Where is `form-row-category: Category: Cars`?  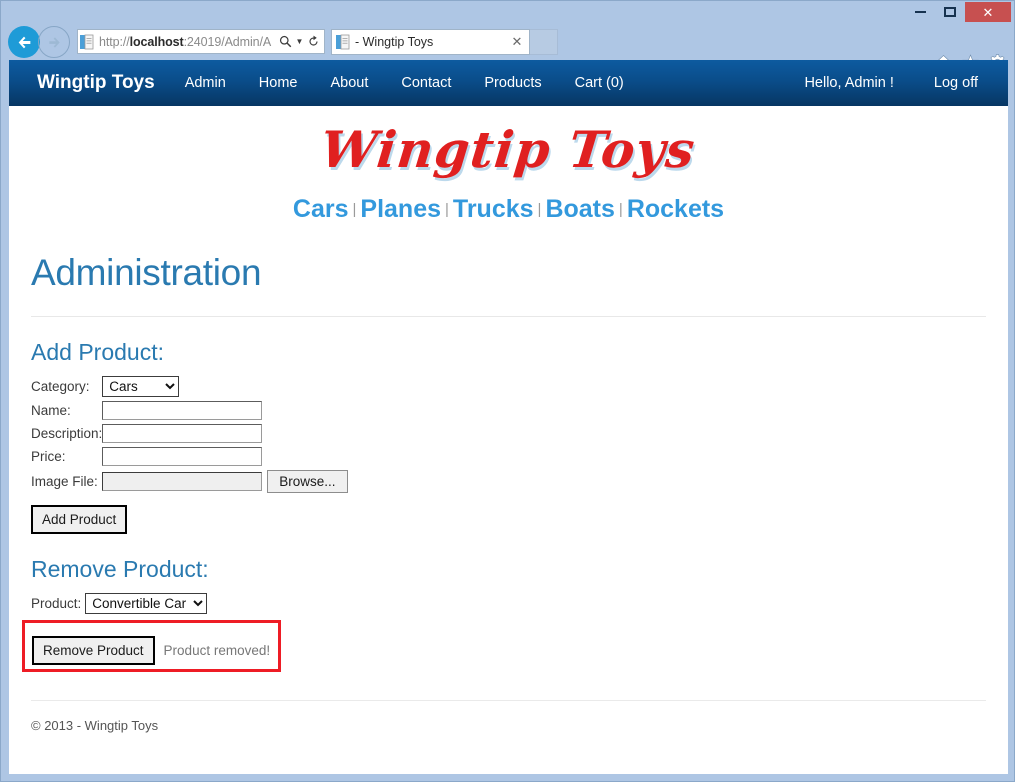
form-row-category: Category: Cars is located at coordinates (189, 388).